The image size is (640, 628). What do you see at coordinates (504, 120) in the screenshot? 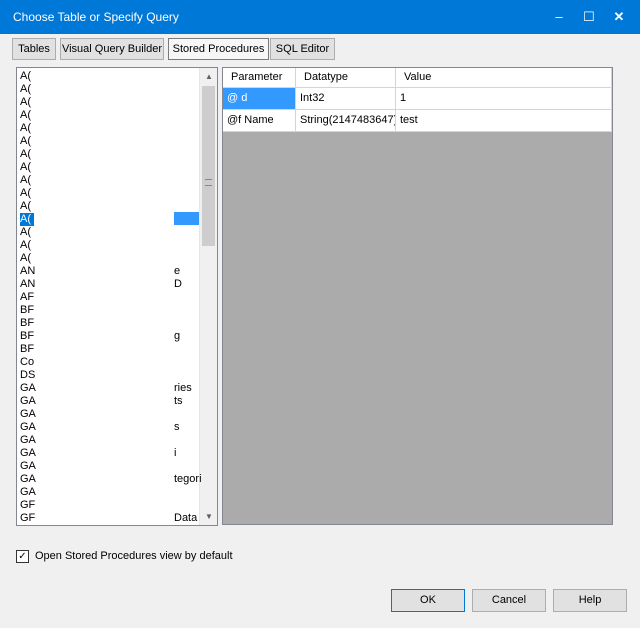
I see `value-cell: test` at bounding box center [504, 120].